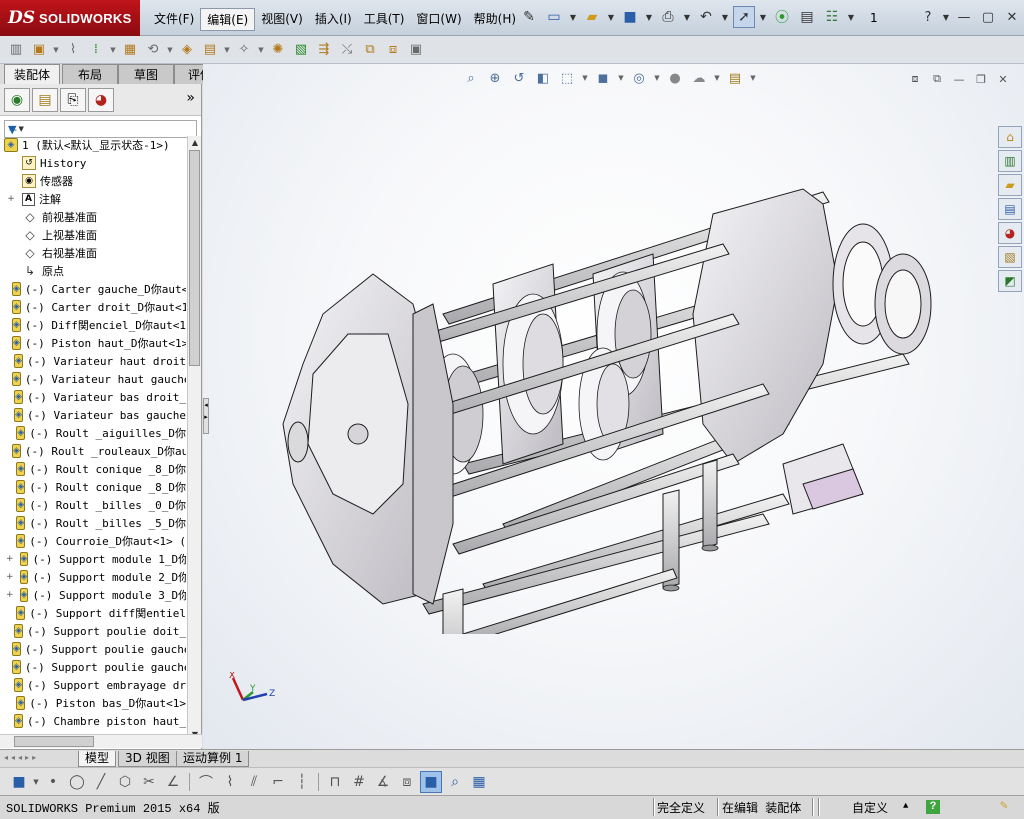  Describe the element at coordinates (1010, 161) in the screenshot. I see `design-library-icon: ▥` at that location.